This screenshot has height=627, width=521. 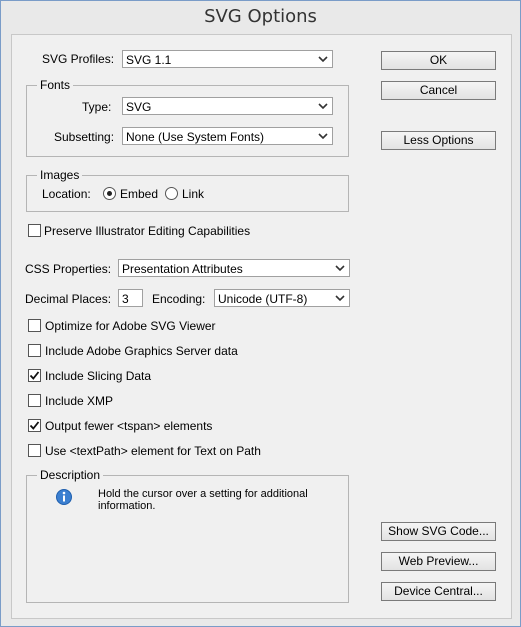 What do you see at coordinates (34, 400) in the screenshot?
I see `include-xmp-checkbox` at bounding box center [34, 400].